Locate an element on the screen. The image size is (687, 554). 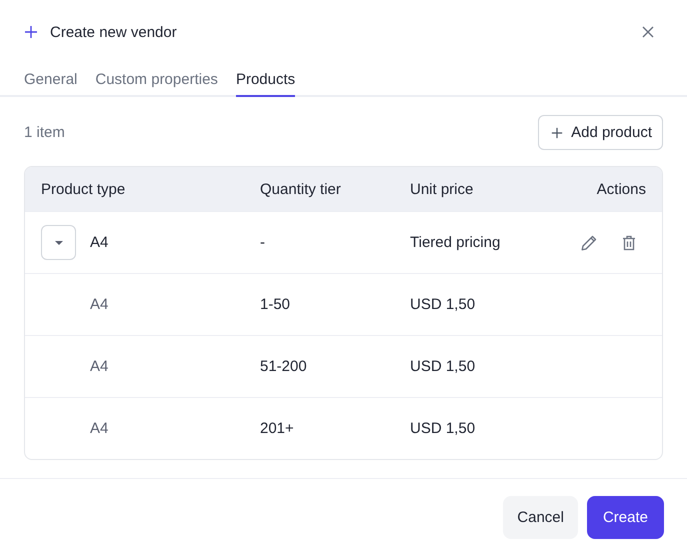
tab: Products is located at coordinates (266, 84).